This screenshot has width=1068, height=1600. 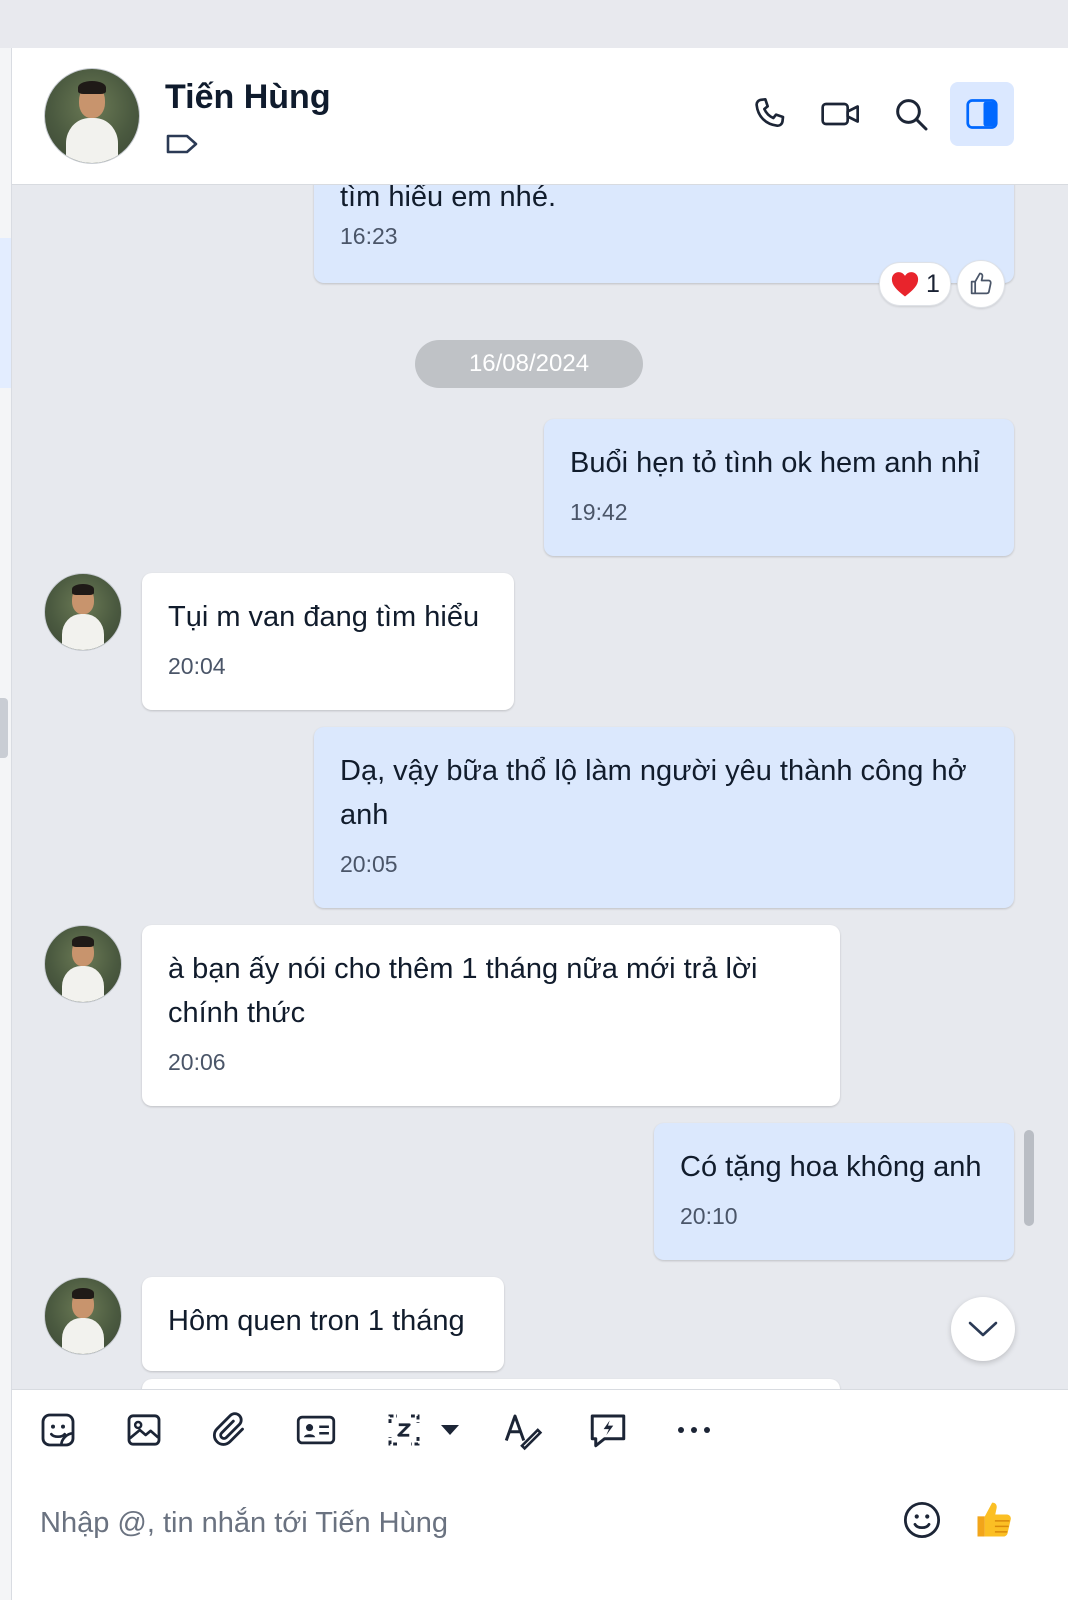 What do you see at coordinates (197, 1062) in the screenshot?
I see `message-time: 20:06` at bounding box center [197, 1062].